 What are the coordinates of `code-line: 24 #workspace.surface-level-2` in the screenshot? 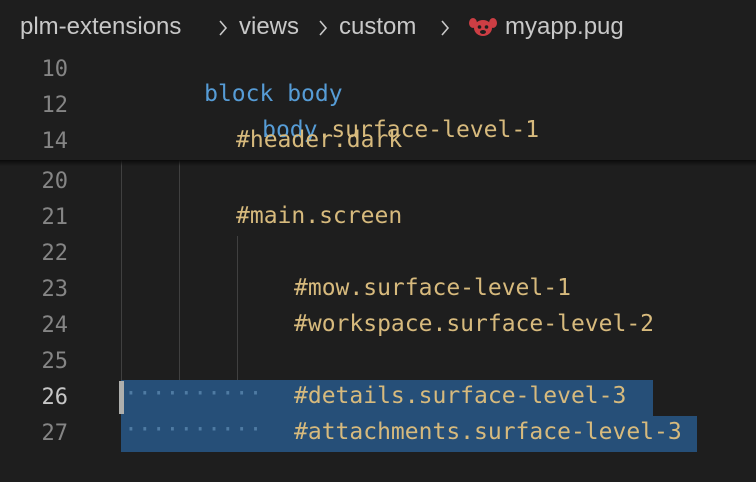 It's located at (378, 326).